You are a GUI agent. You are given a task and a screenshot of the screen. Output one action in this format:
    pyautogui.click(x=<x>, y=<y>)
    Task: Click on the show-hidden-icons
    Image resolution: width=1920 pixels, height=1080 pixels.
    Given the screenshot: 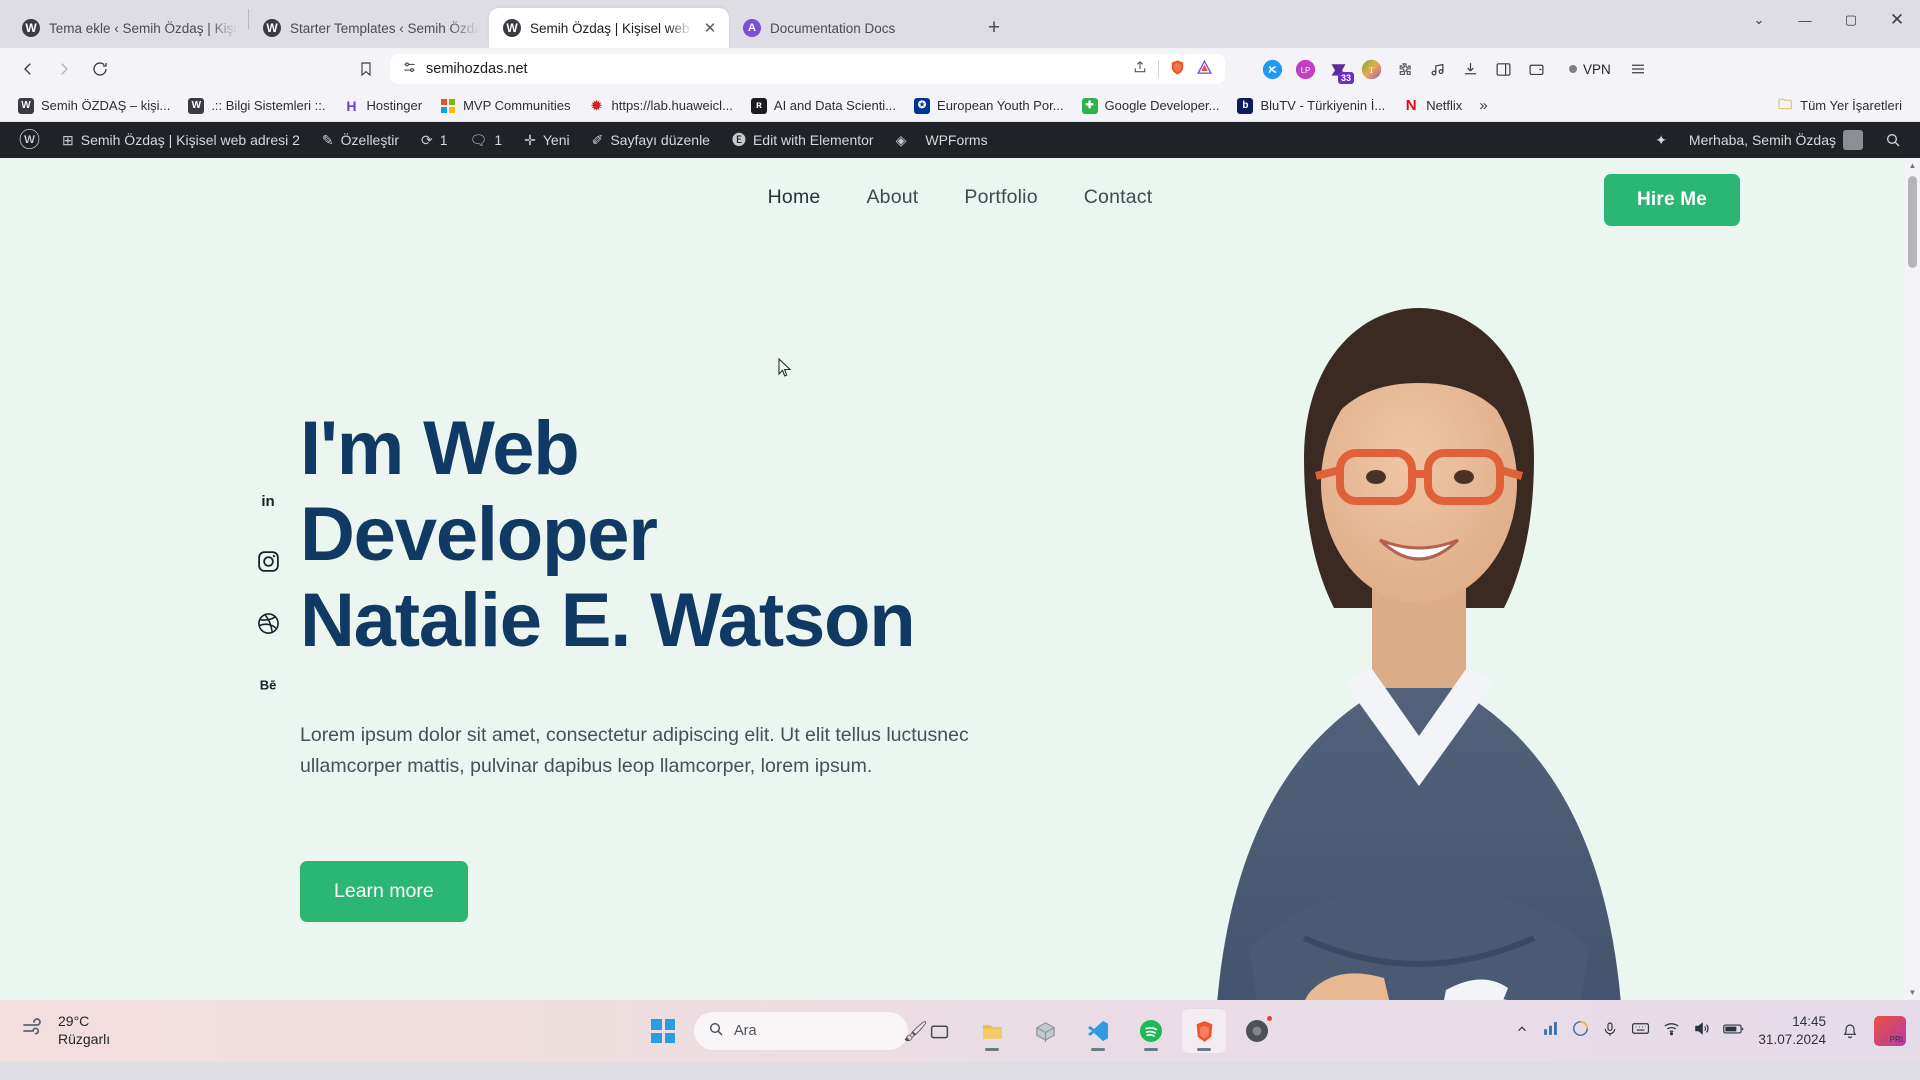 What is the action you would take?
    pyautogui.click(x=1522, y=1031)
    